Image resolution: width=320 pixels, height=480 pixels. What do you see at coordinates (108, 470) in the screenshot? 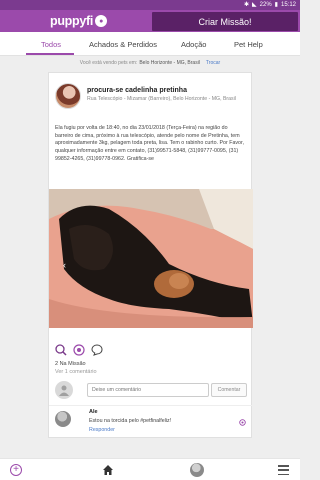
I see `home-icon` at bounding box center [108, 470].